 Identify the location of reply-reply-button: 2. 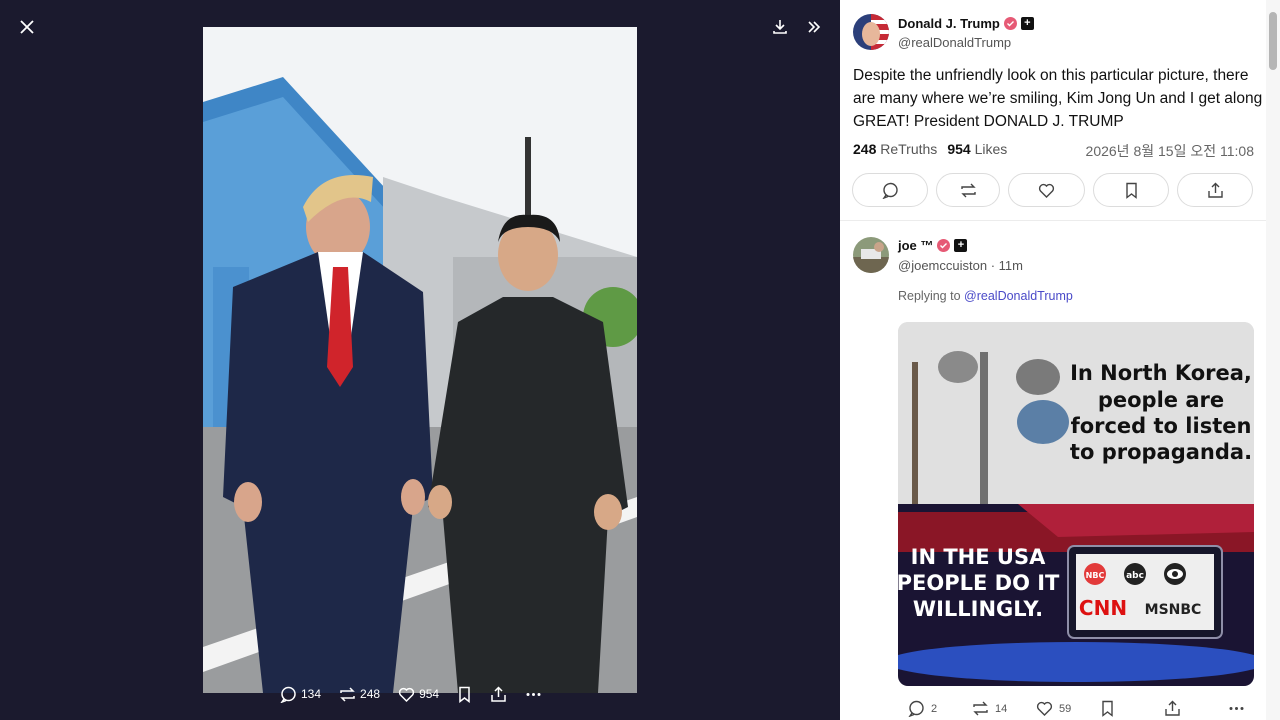
(940, 708).